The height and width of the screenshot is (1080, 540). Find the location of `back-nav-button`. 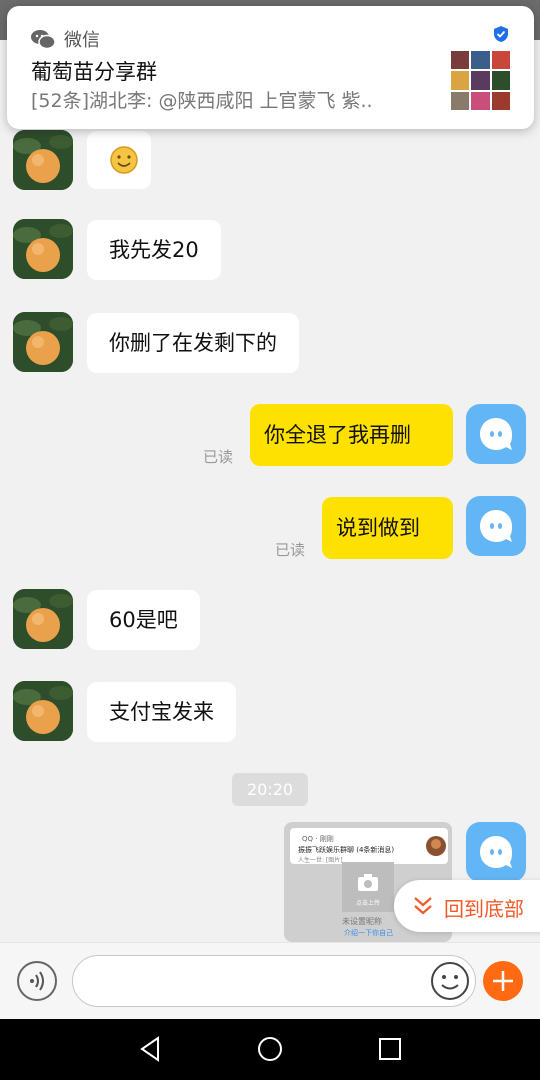

back-nav-button is located at coordinates (151, 1049).